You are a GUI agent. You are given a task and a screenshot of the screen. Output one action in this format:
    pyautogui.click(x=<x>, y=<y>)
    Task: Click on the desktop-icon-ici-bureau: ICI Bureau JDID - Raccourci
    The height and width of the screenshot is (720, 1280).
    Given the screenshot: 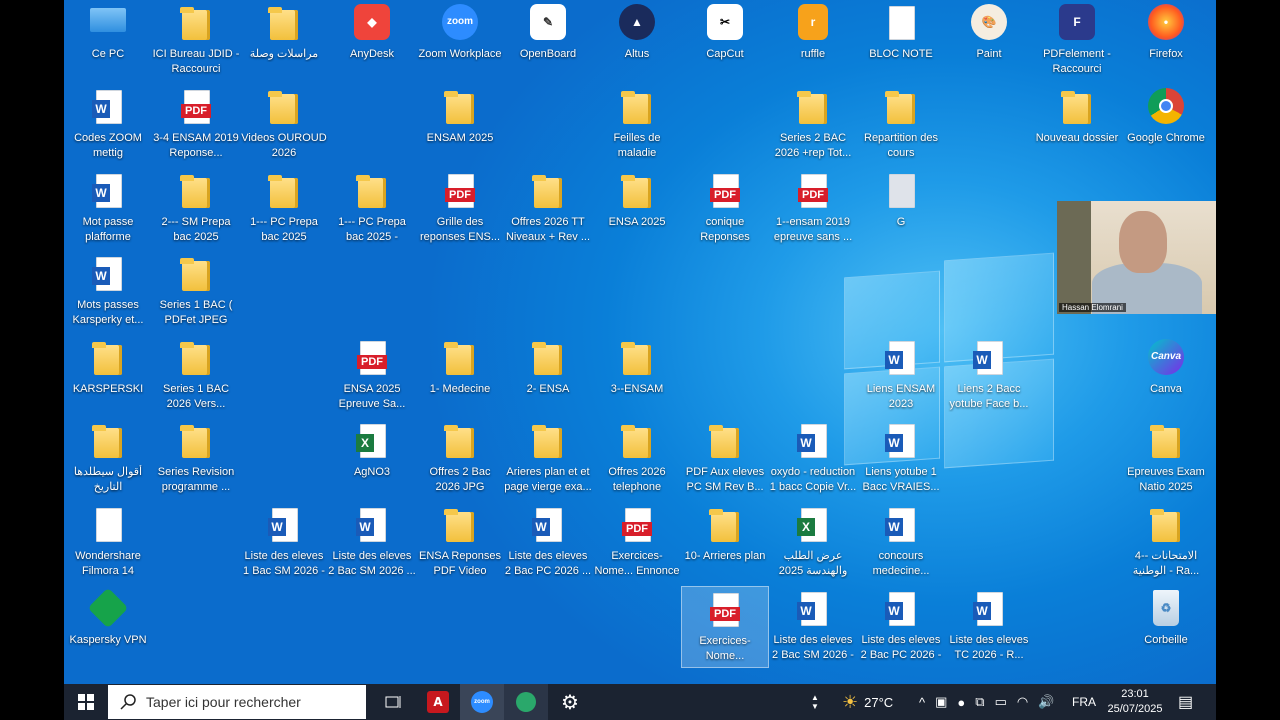 What is the action you would take?
    pyautogui.click(x=196, y=41)
    